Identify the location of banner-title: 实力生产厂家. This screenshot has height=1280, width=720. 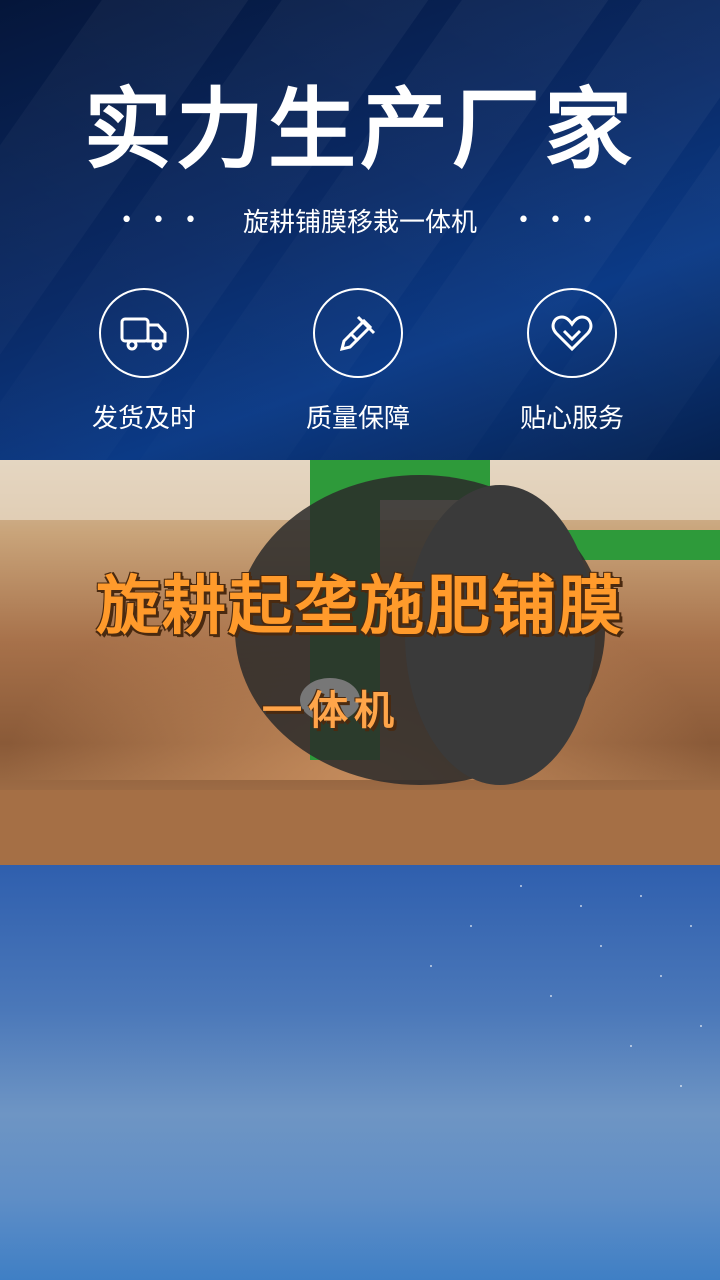
(359, 129).